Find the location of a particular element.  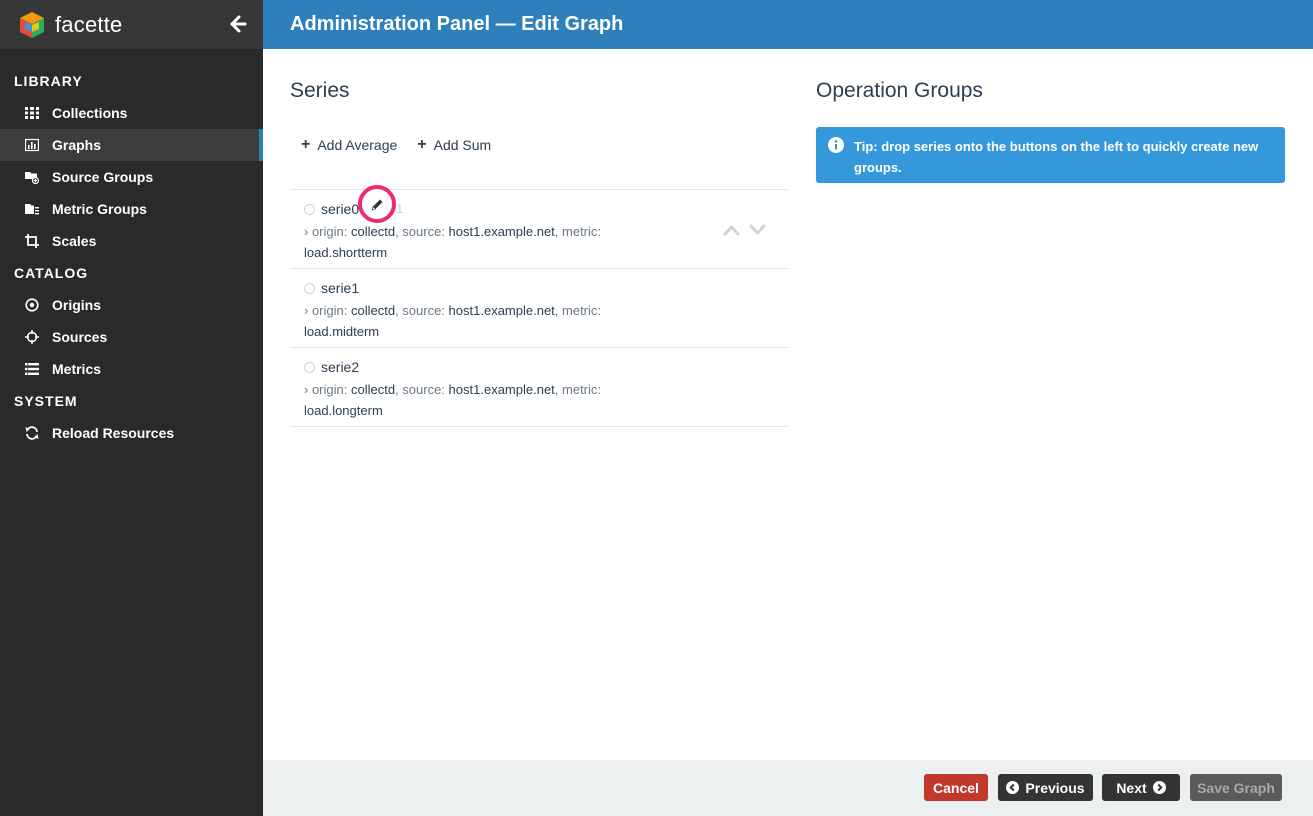

page-title: Administration Panel — Edit Graph is located at coordinates (457, 24).